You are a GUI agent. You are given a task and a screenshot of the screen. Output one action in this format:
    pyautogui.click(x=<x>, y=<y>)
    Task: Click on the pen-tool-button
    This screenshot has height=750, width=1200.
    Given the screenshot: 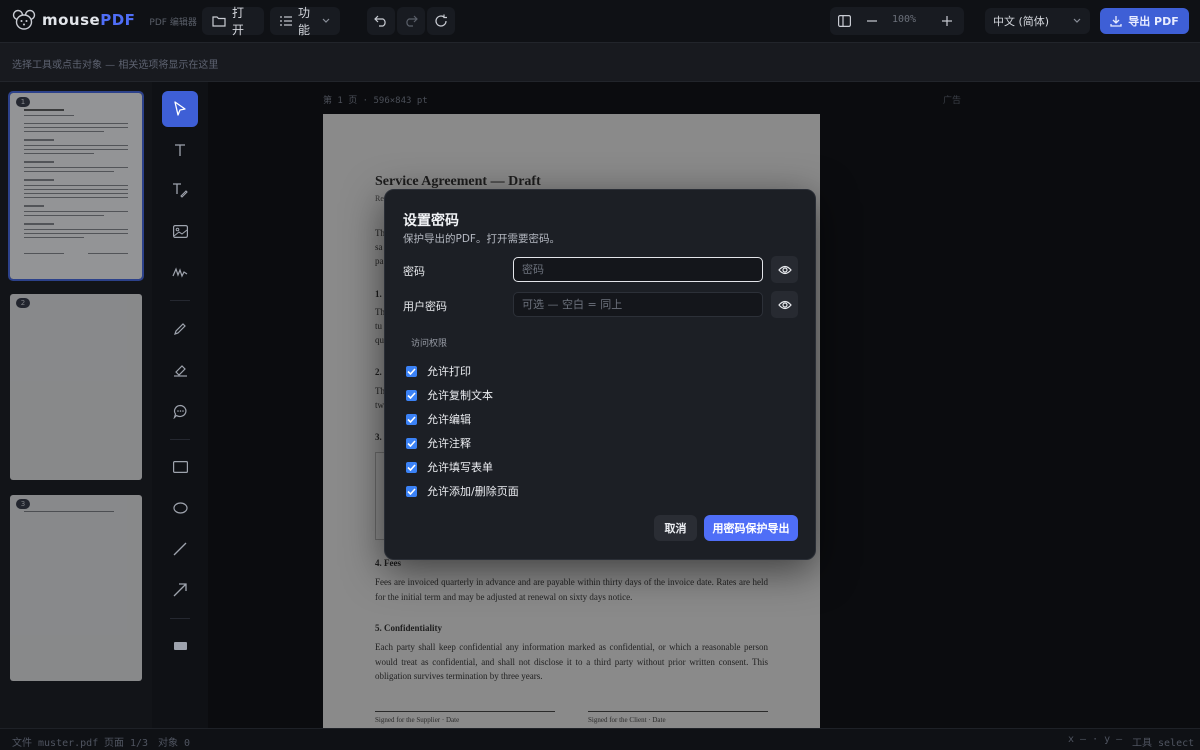 What is the action you would take?
    pyautogui.click(x=180, y=329)
    